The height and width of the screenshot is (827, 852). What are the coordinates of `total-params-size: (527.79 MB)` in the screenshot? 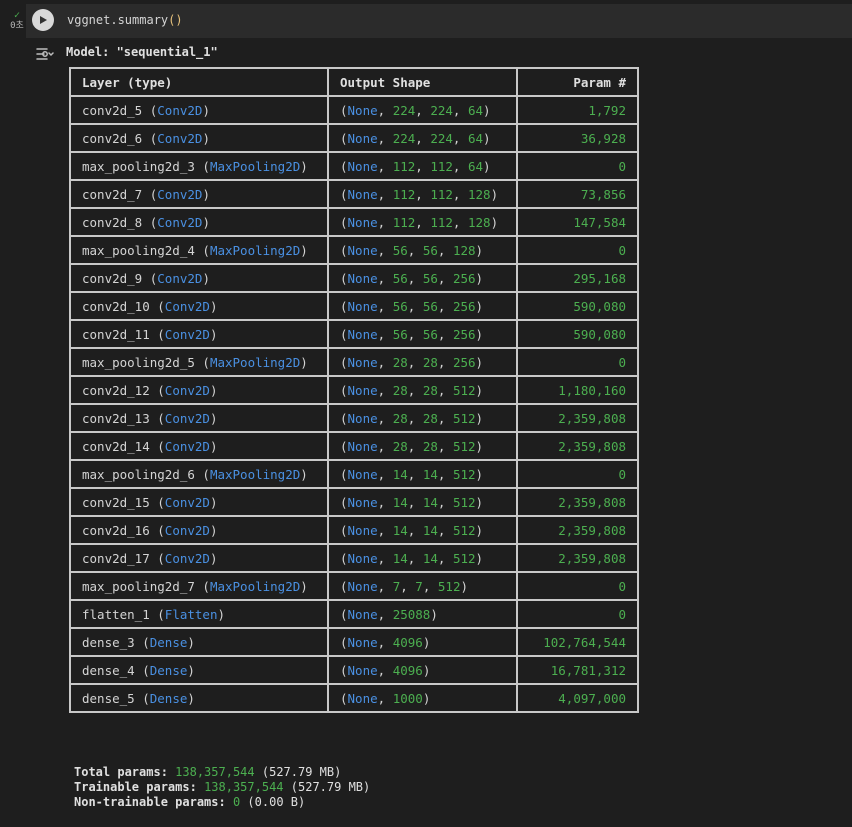 It's located at (301, 772).